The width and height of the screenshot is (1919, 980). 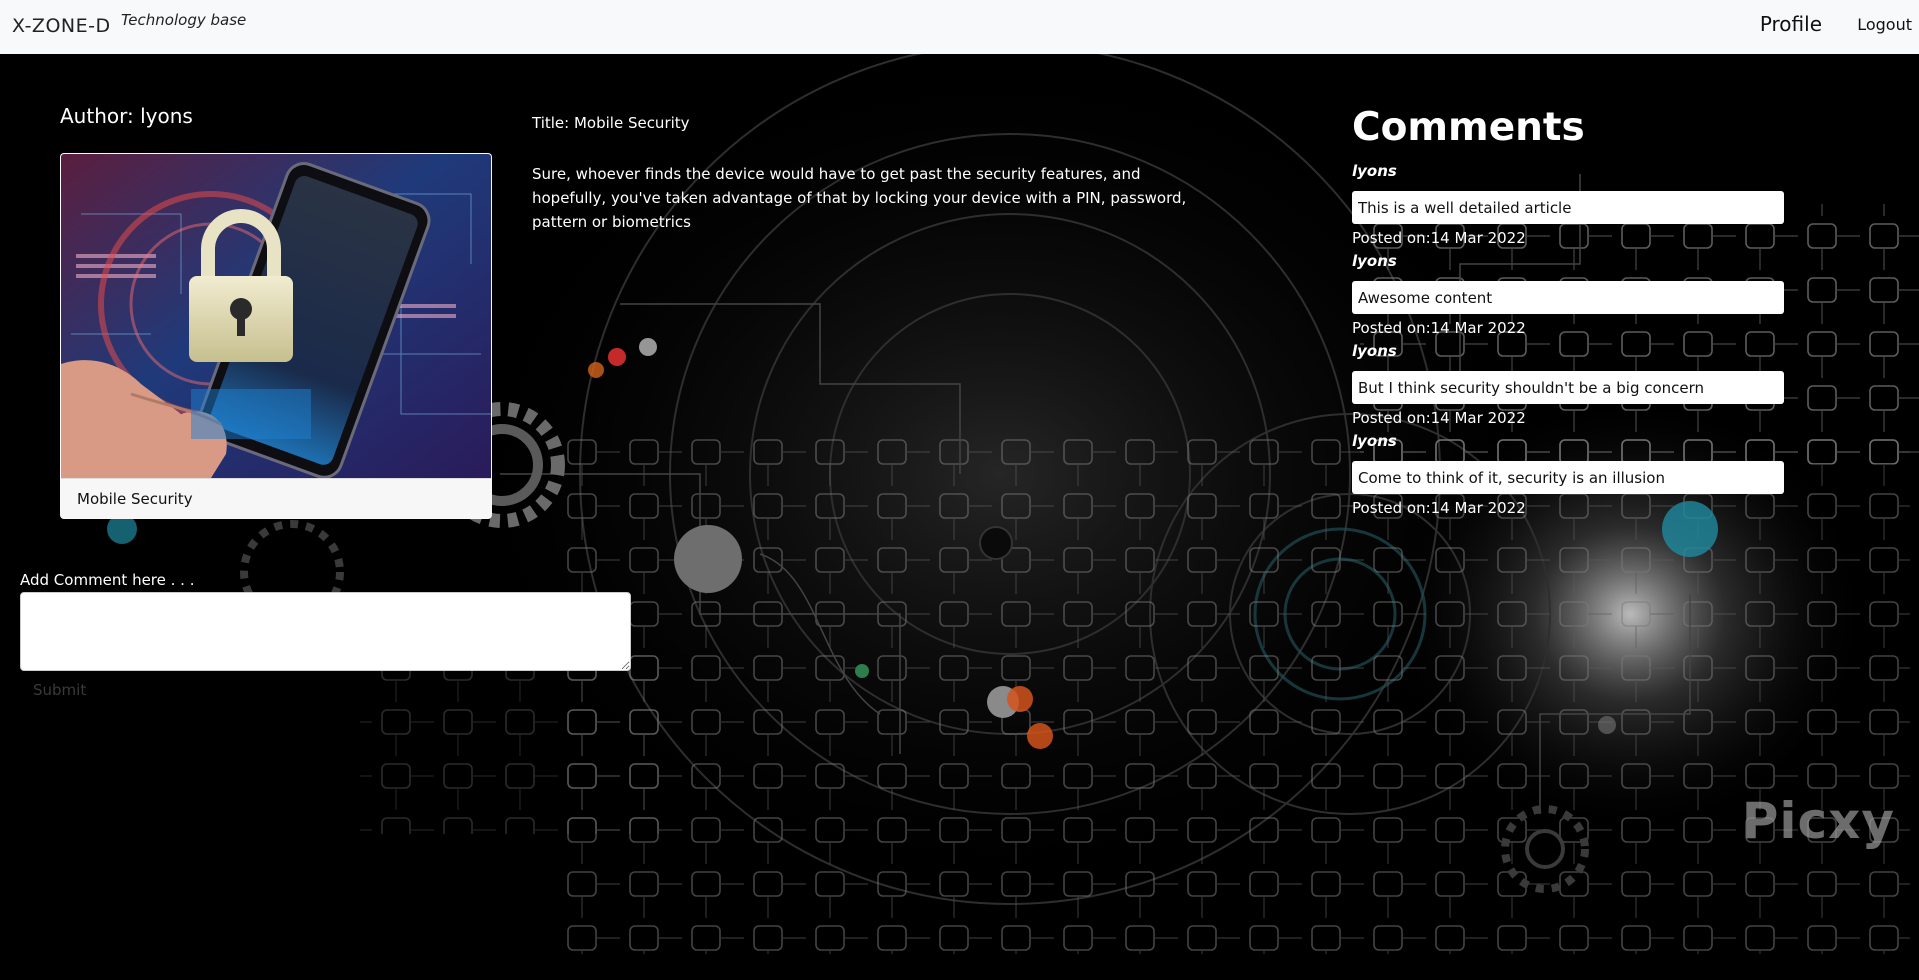 What do you see at coordinates (1791, 24) in the screenshot?
I see `profile-link: Profile` at bounding box center [1791, 24].